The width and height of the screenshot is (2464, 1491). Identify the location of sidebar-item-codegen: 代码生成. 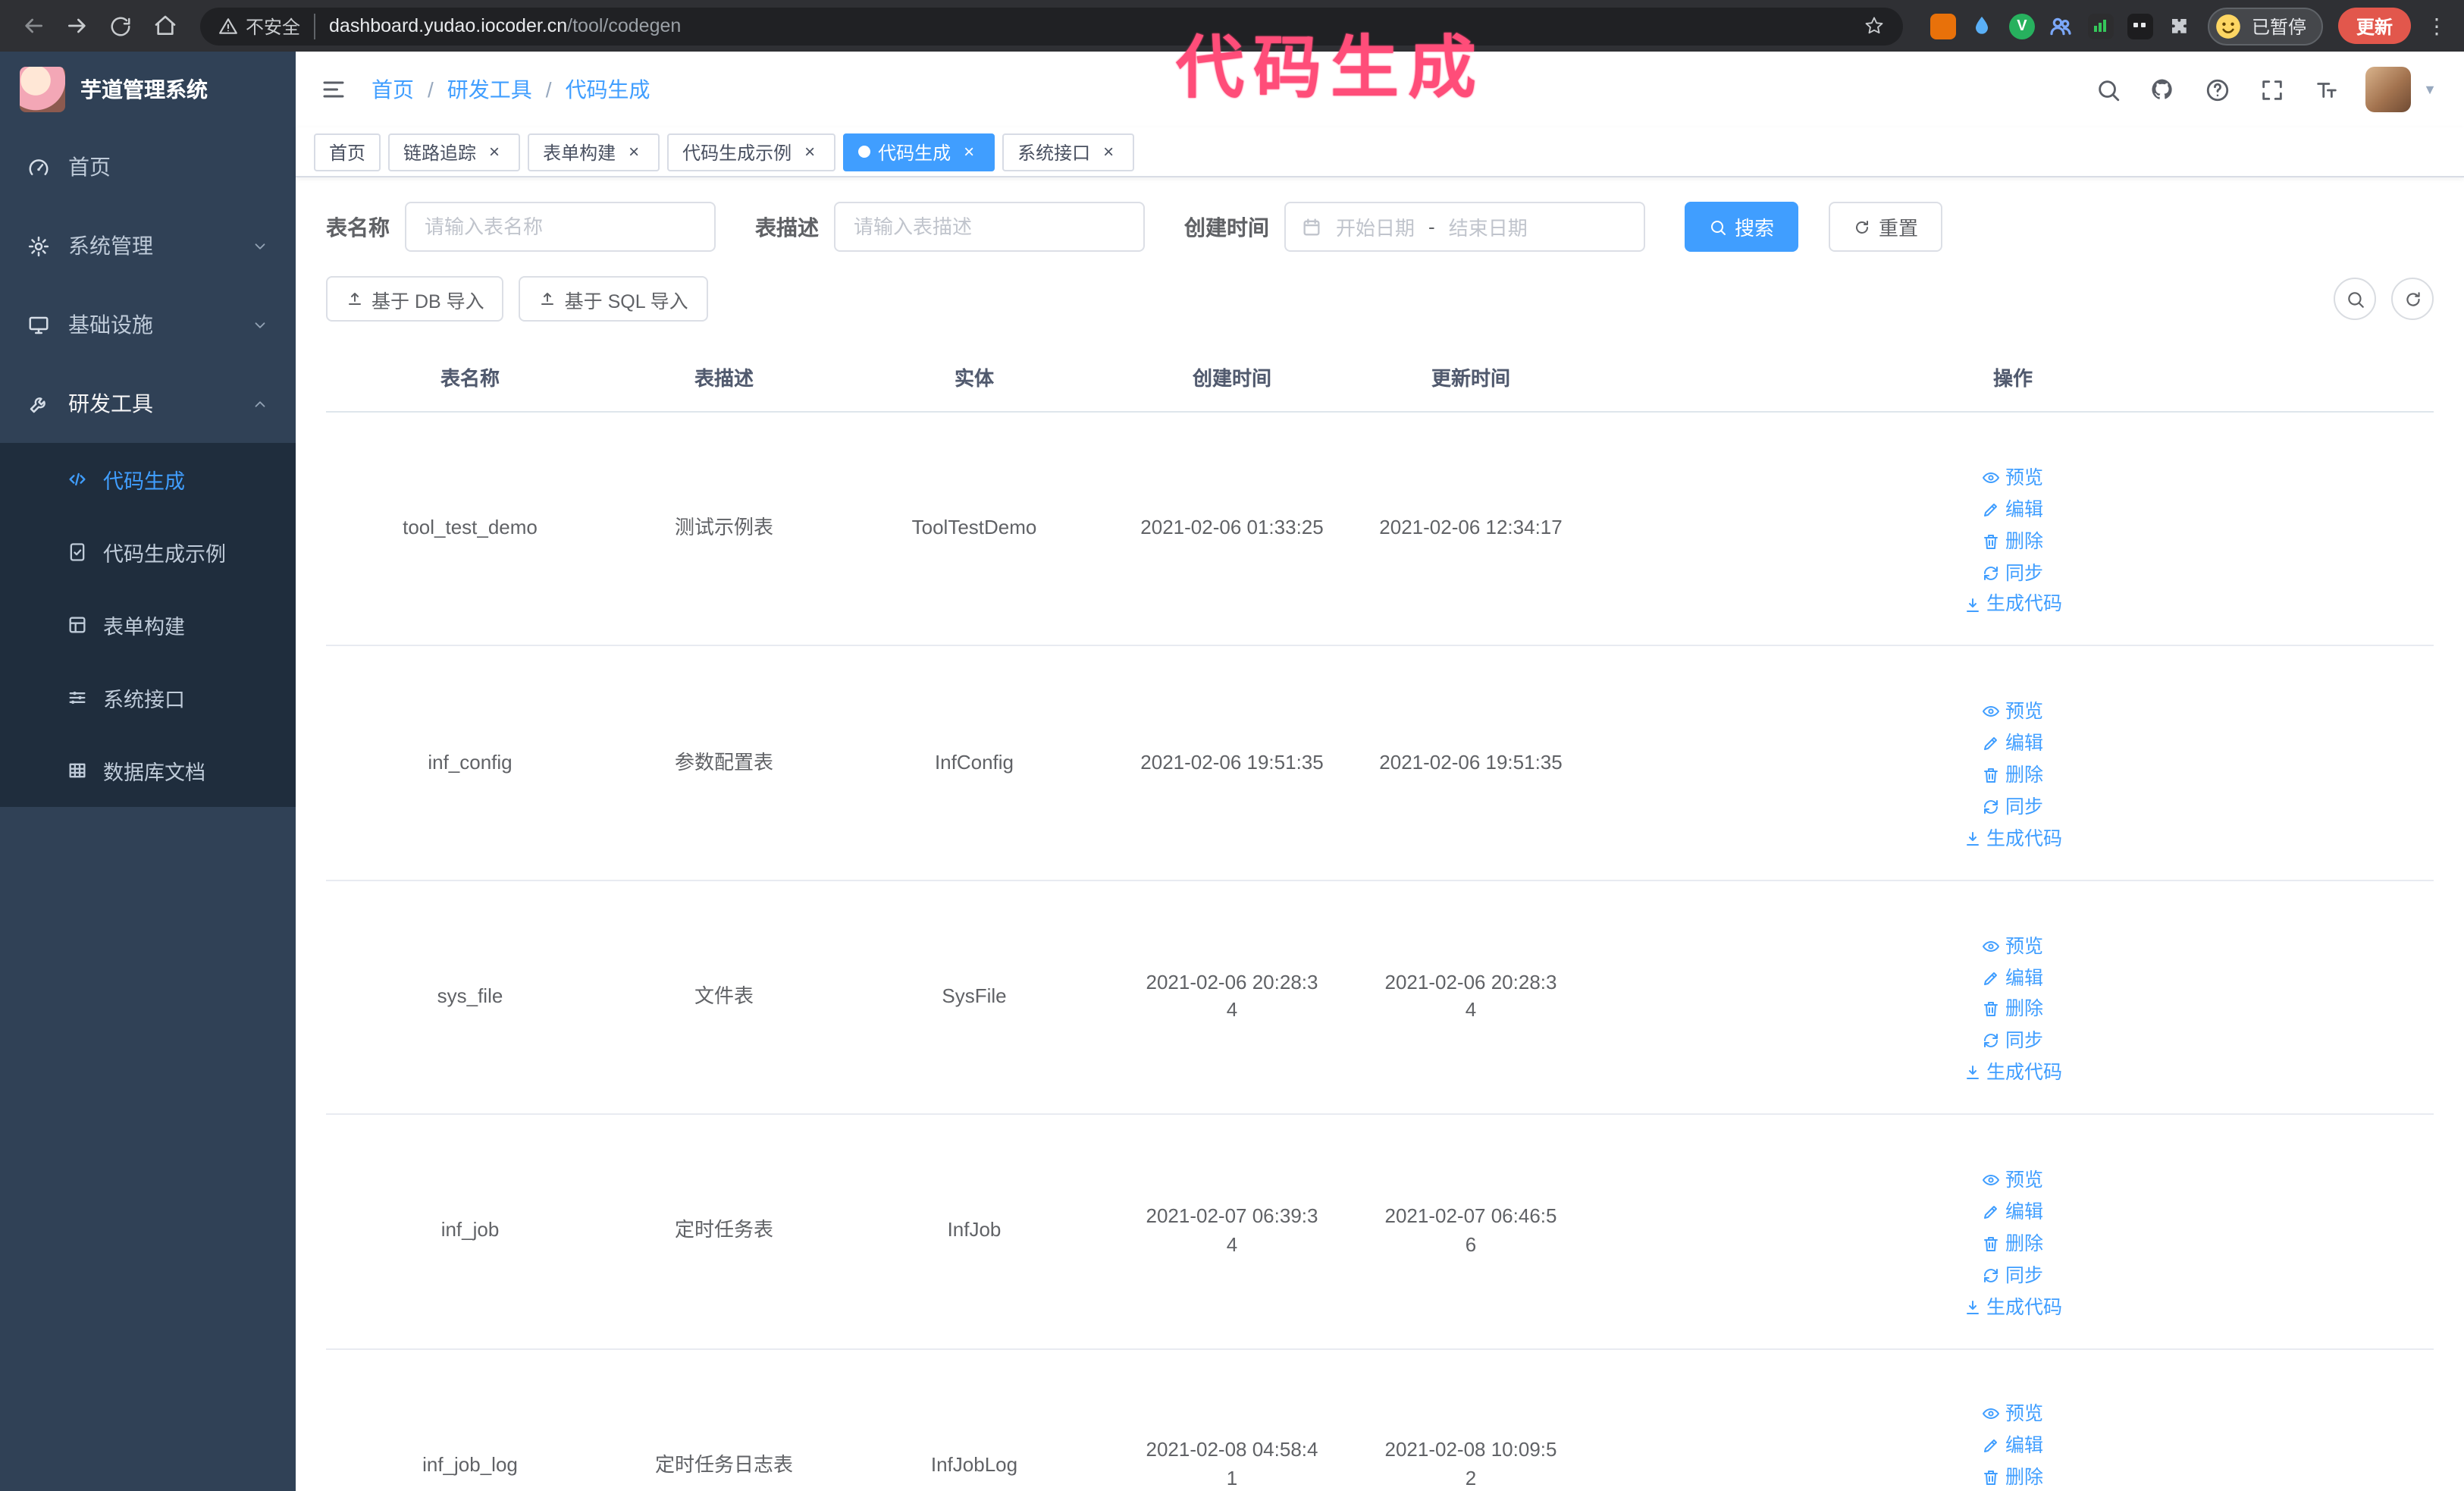
(148, 479).